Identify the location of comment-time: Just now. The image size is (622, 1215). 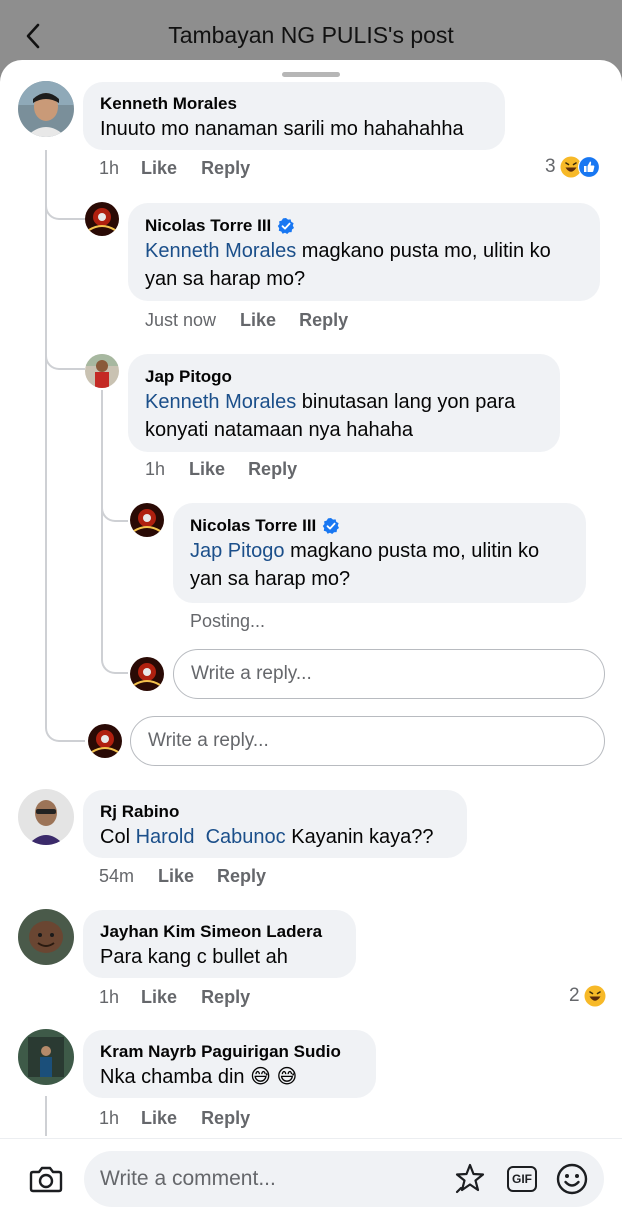
(181, 320).